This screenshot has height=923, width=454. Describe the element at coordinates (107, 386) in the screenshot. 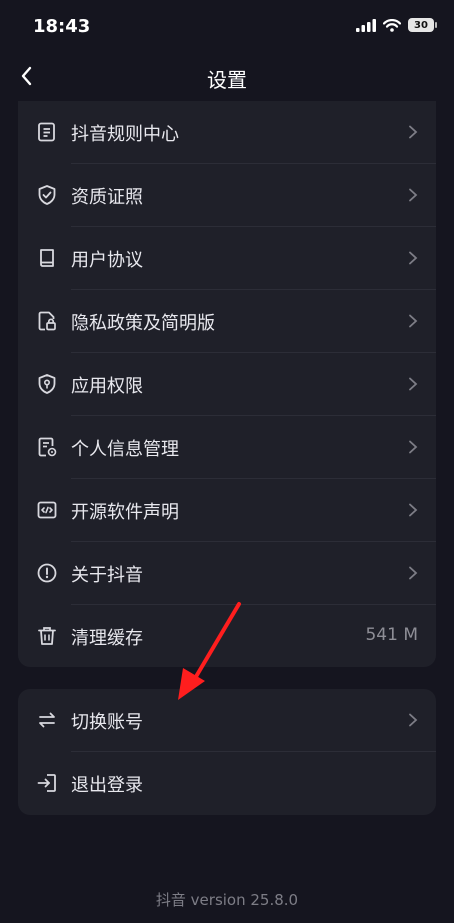

I see `menu-item-label: 应用权限` at that location.